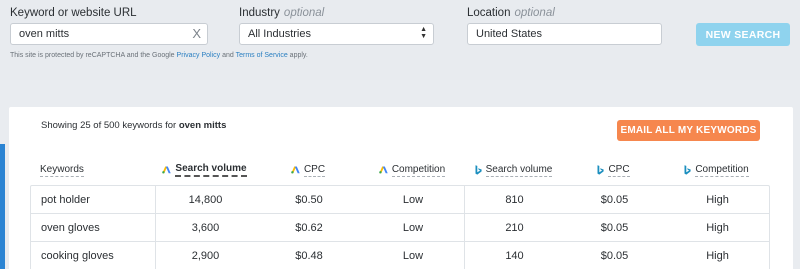 The image size is (800, 269). I want to click on industry-select-value: All Industries, so click(279, 34).